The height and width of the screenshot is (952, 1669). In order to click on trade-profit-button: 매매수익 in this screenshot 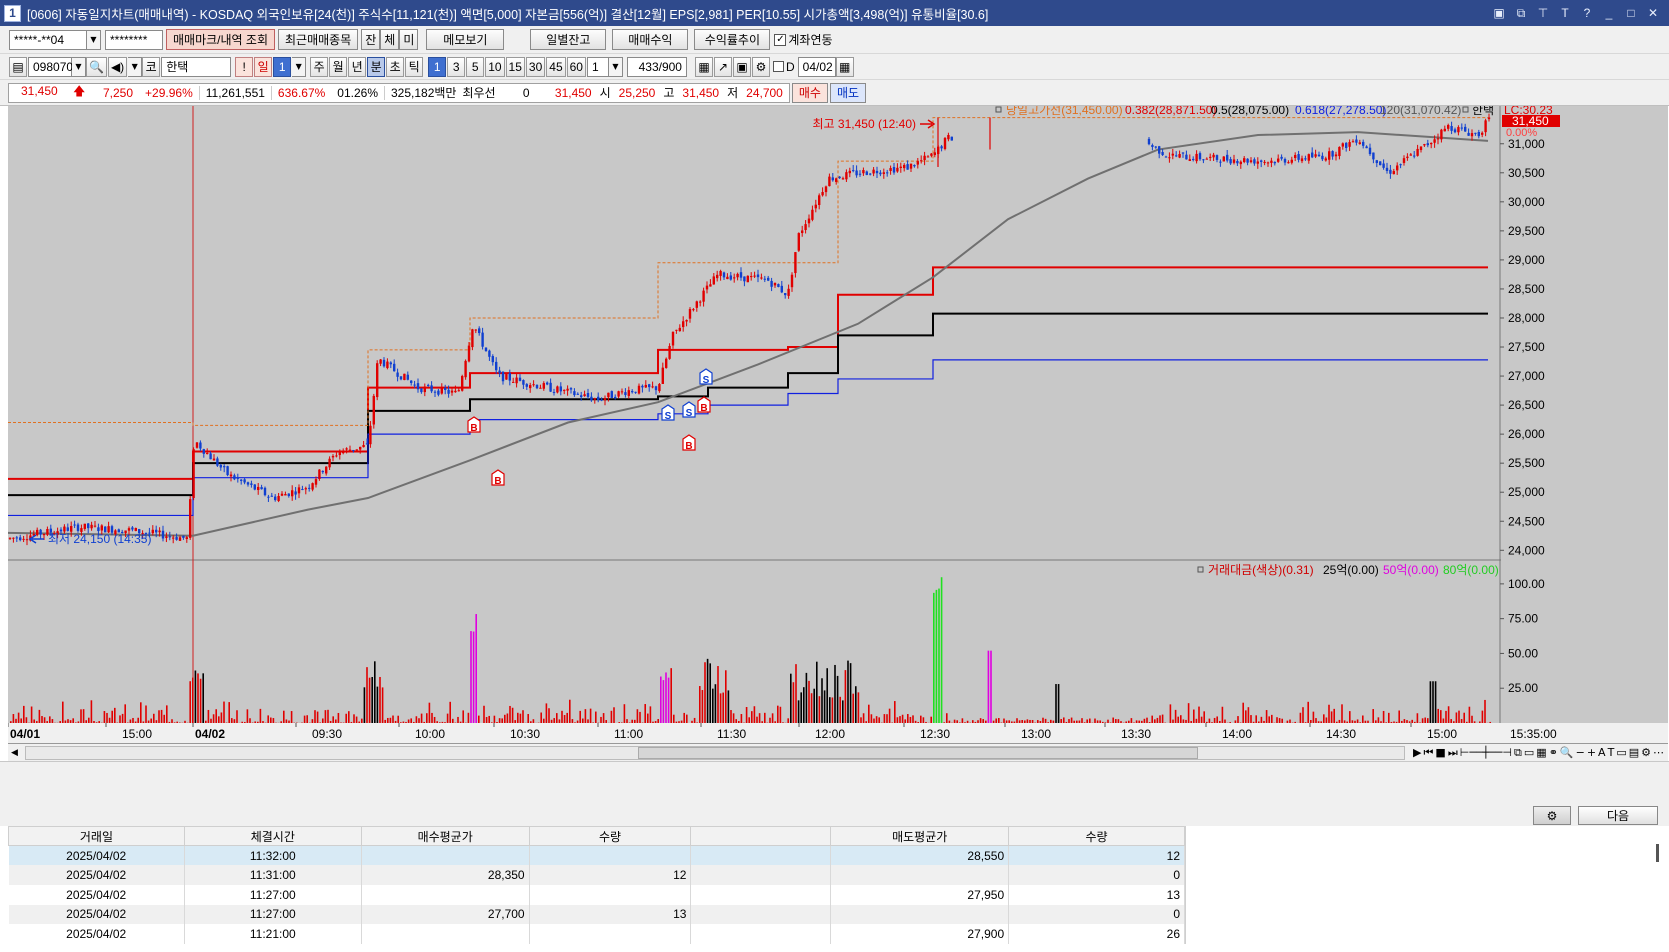, I will do `click(650, 39)`.